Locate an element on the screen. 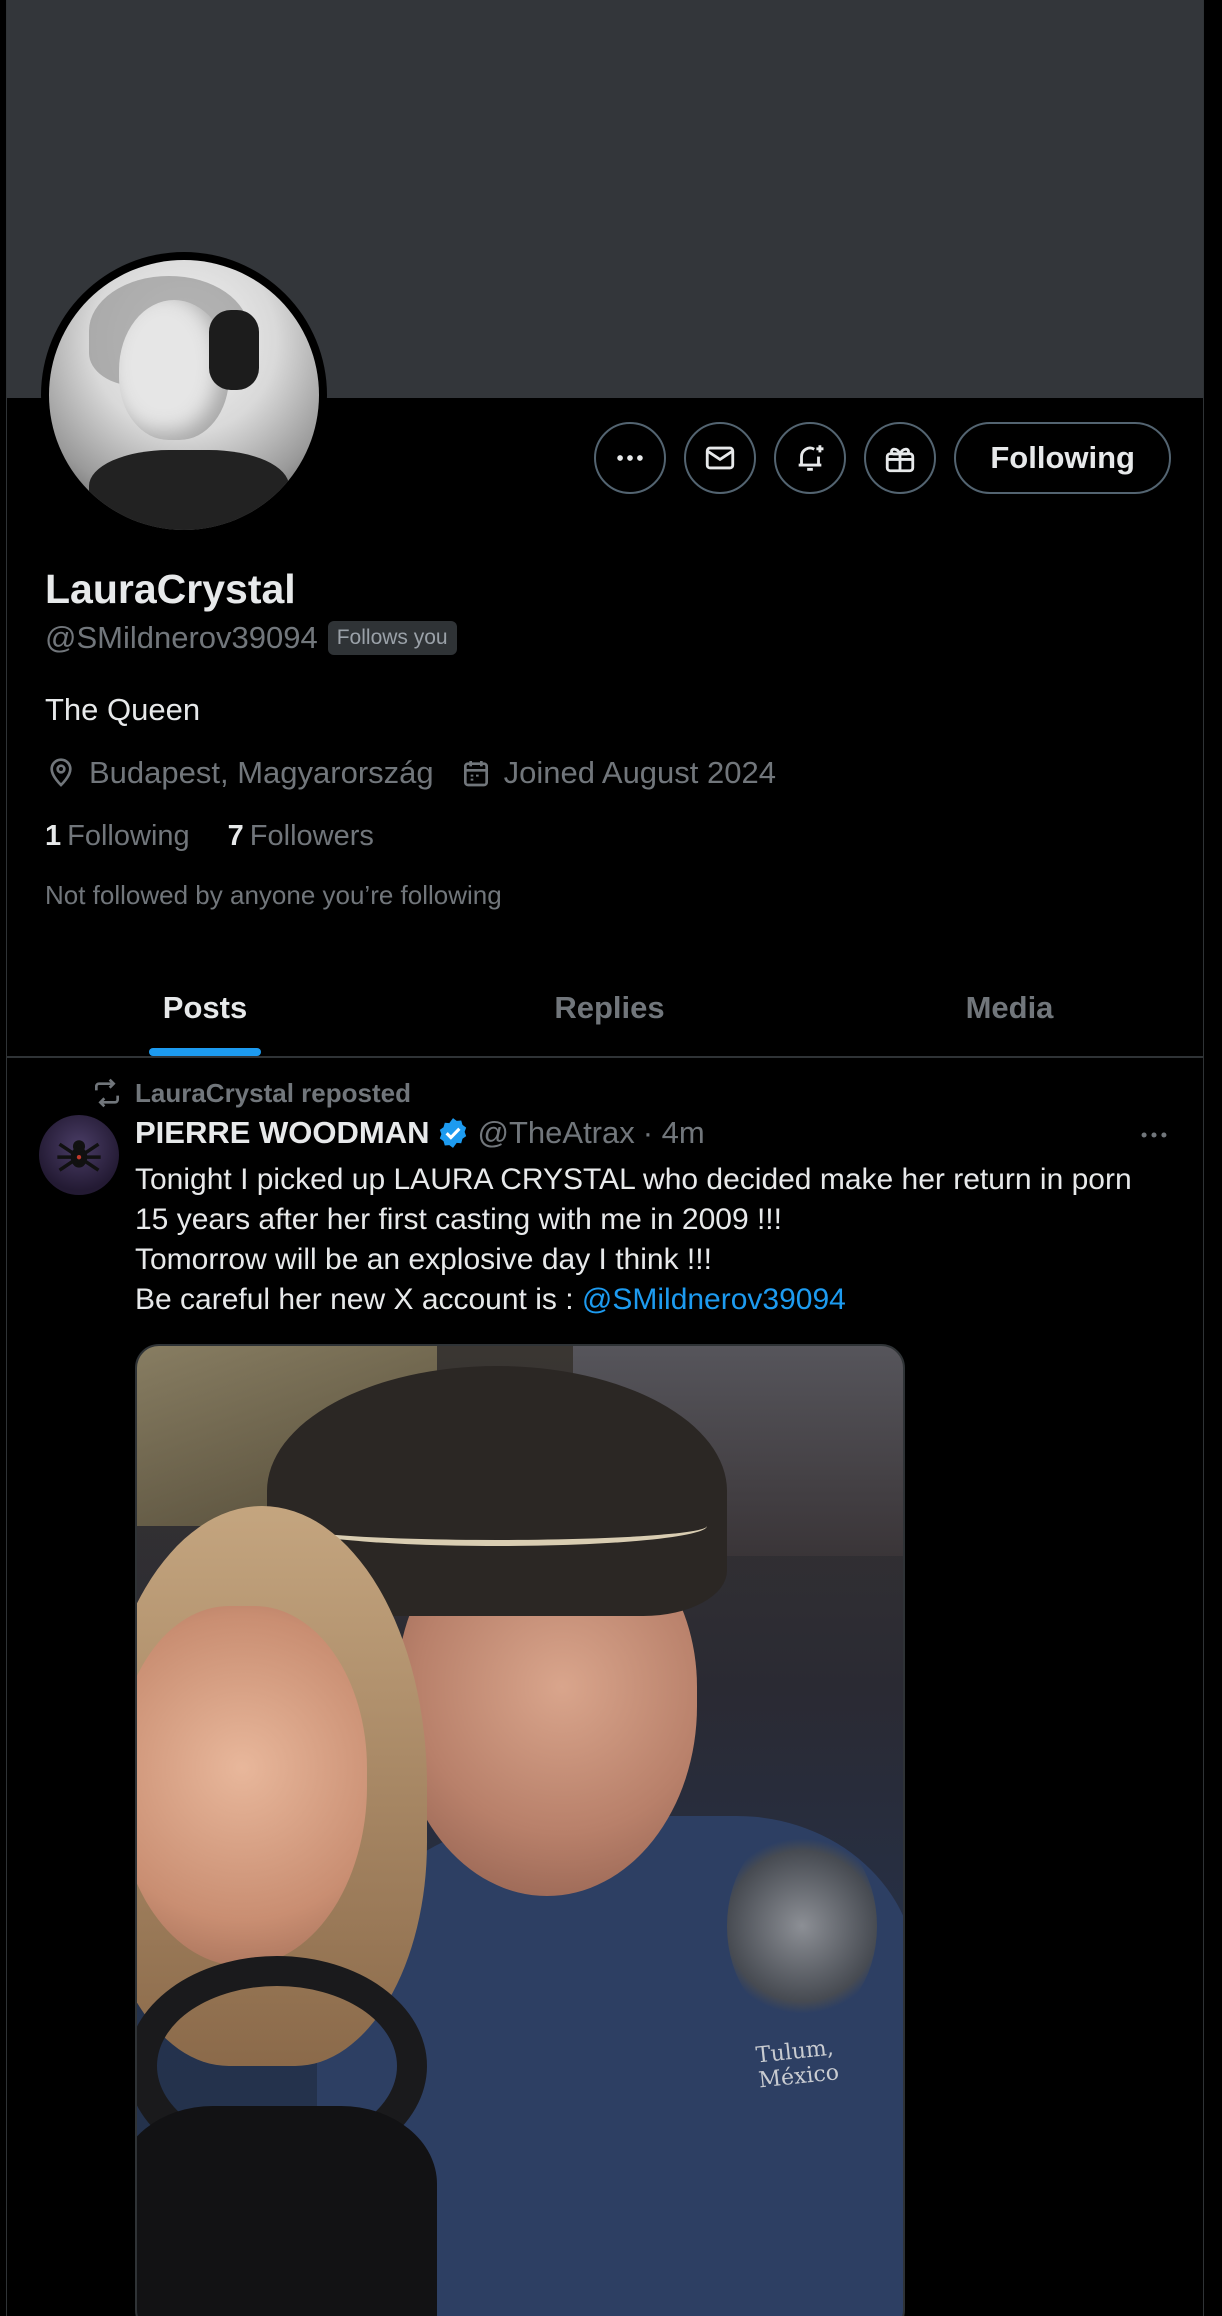 The image size is (1222, 2316). profile-actions: Following is located at coordinates (882, 458).